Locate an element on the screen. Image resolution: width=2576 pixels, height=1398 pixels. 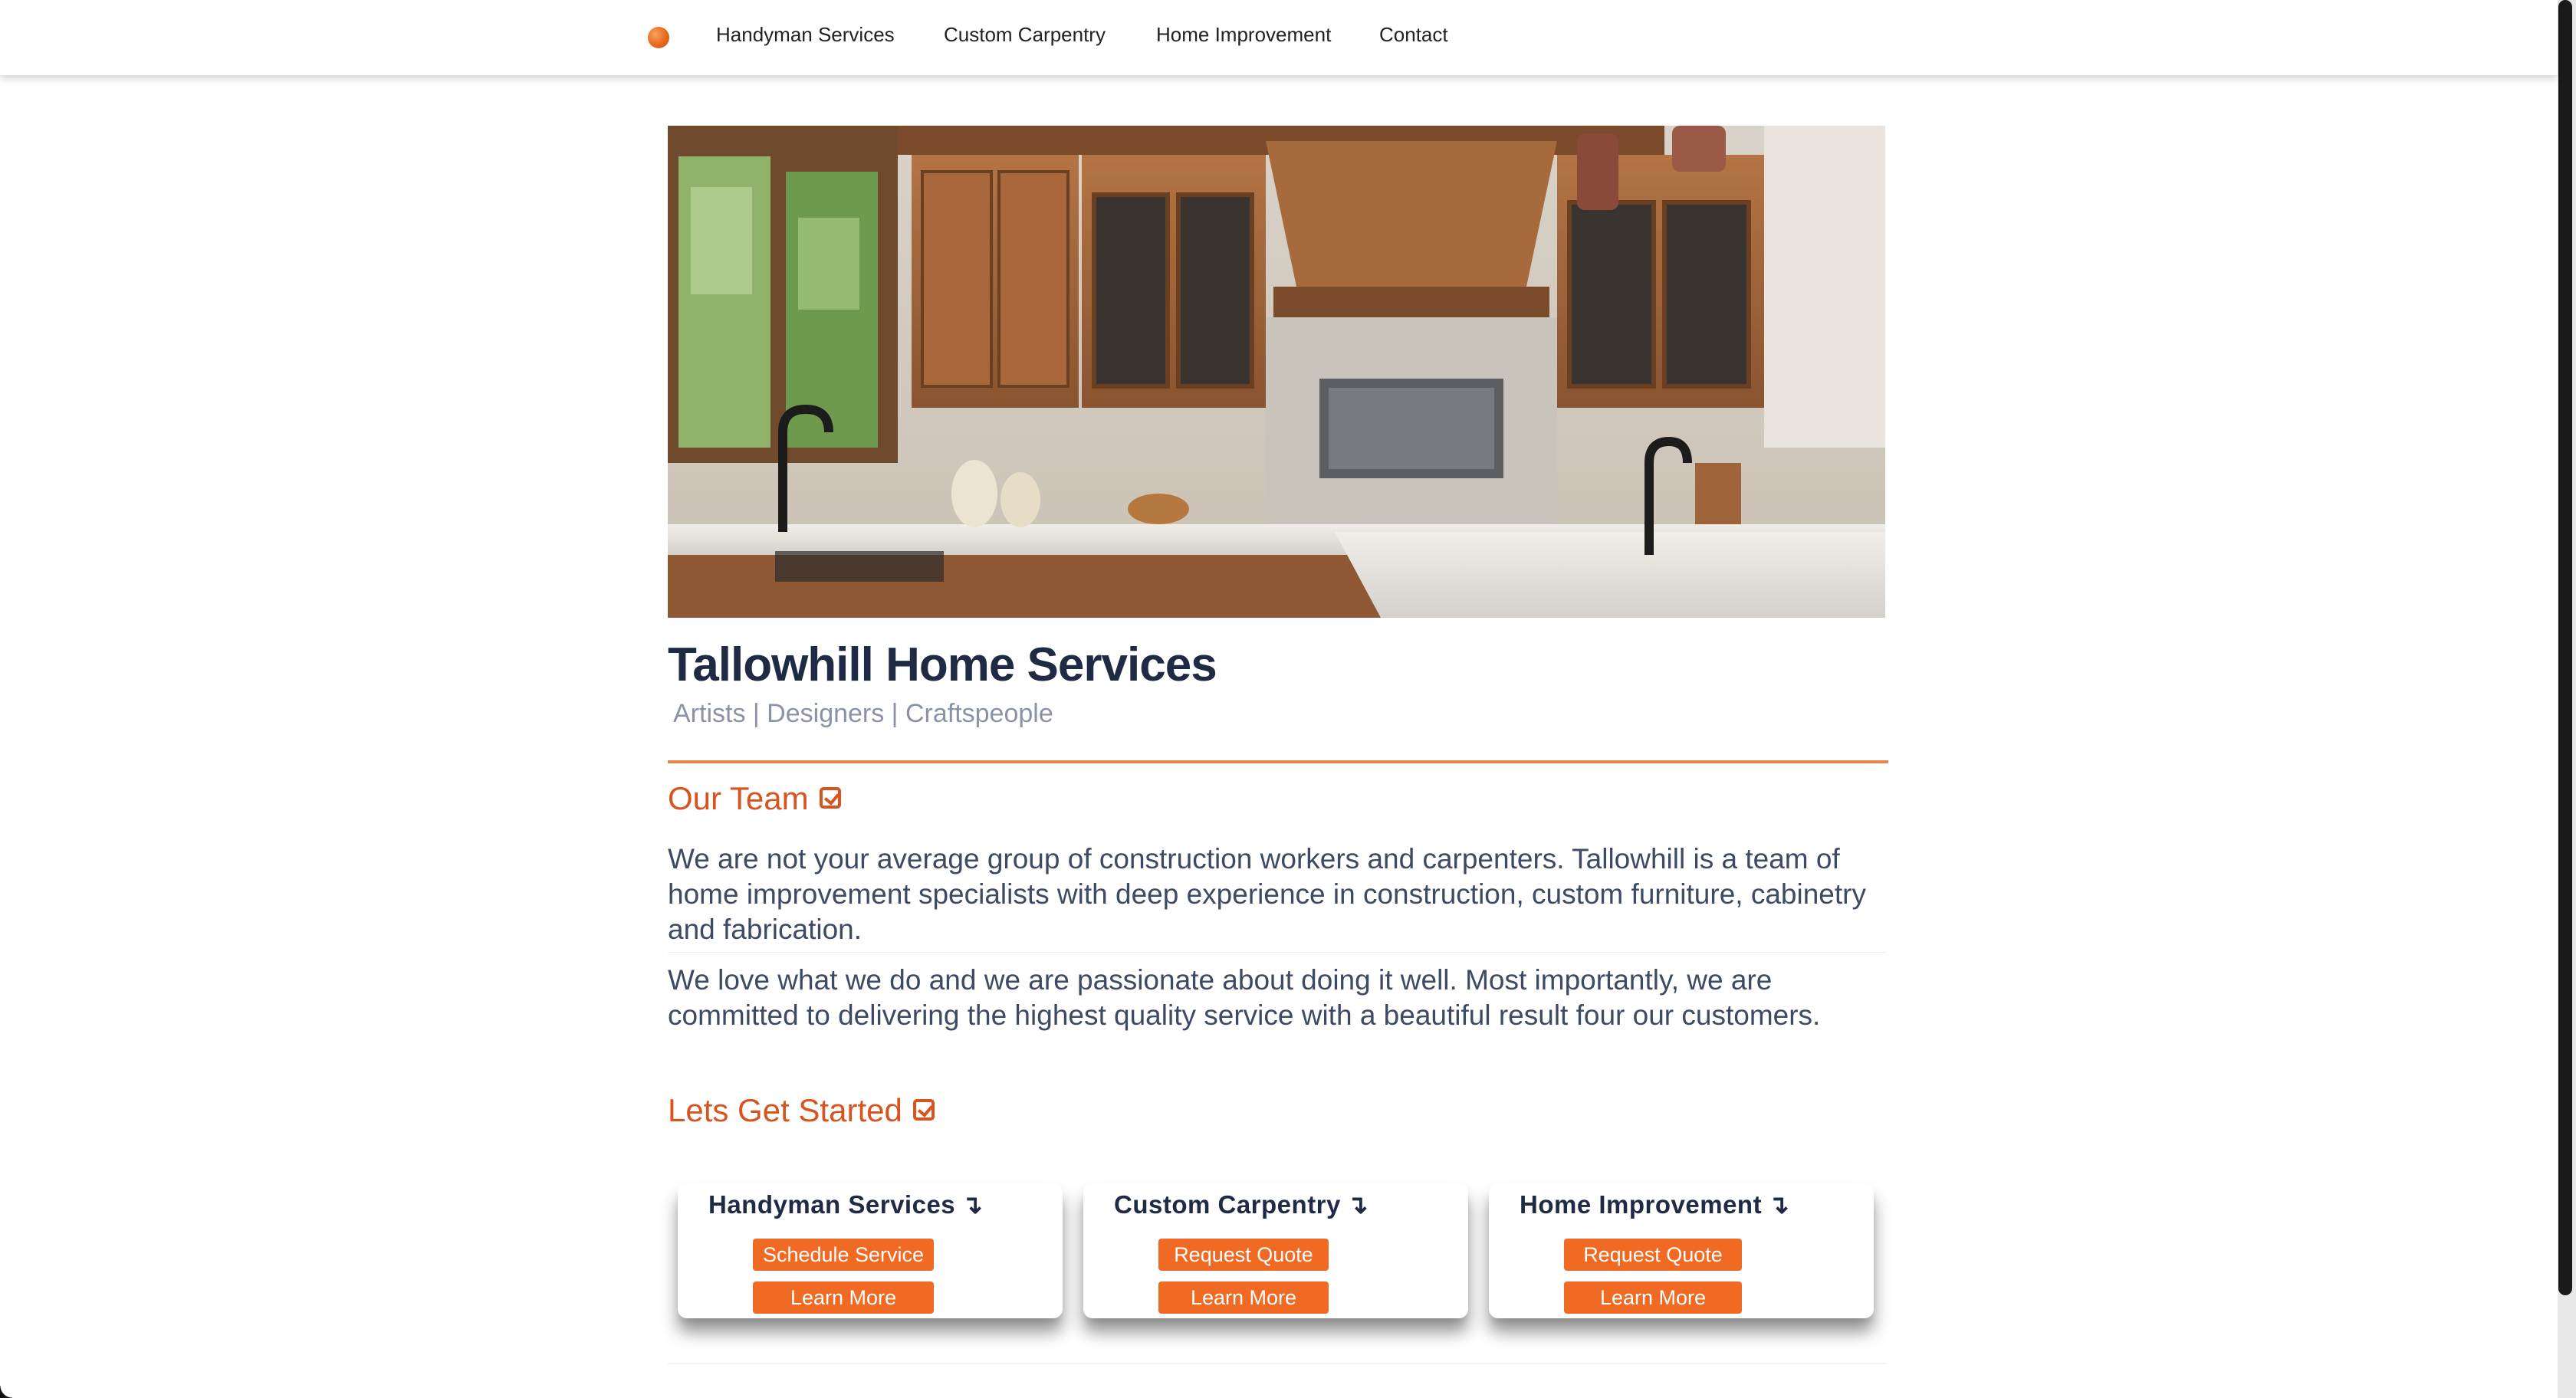
get-started-heading-label: Lets Get Started is located at coordinates (785, 1110).